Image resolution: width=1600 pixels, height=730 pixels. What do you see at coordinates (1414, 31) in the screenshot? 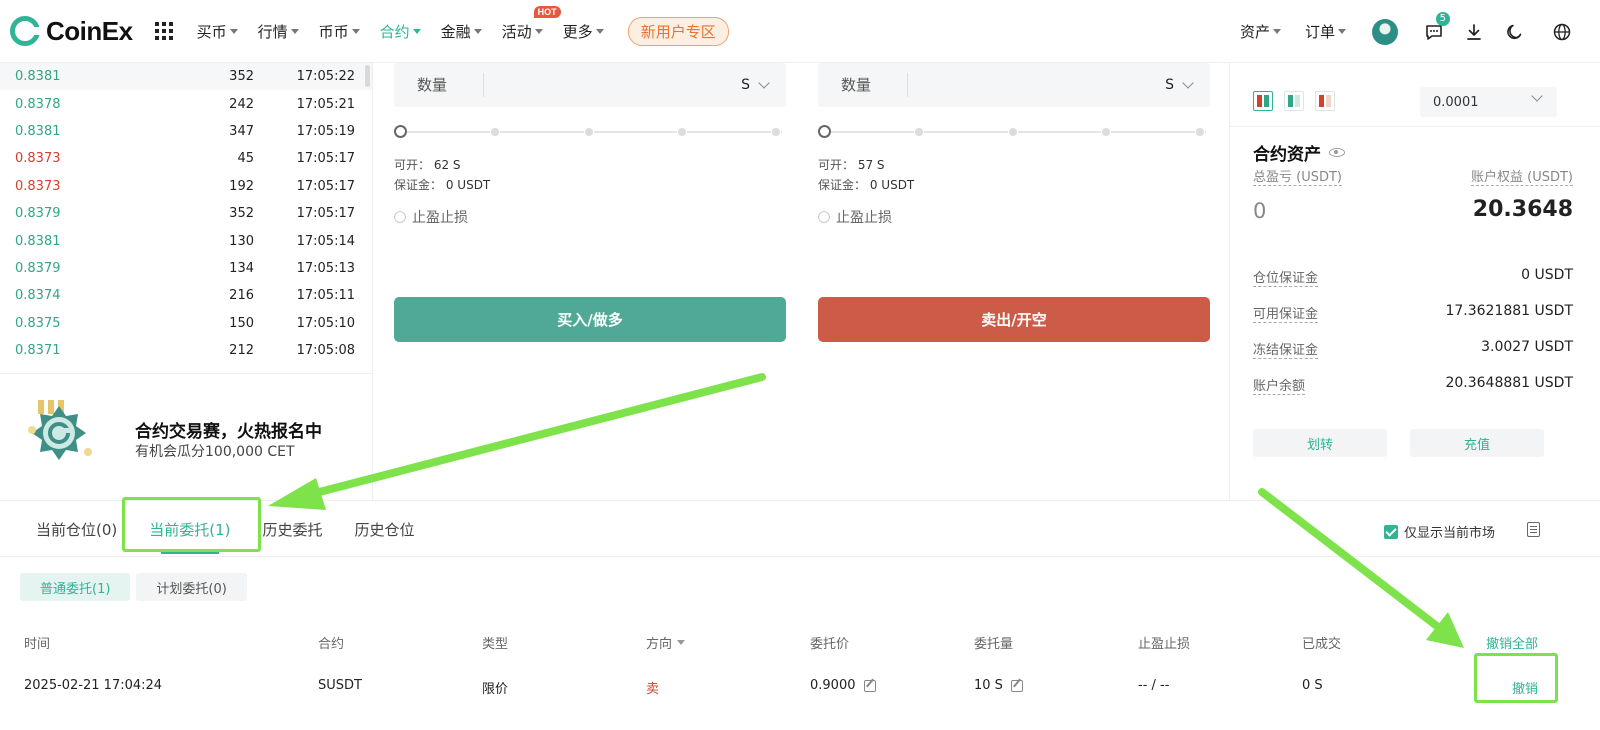
I see `nav-right: 资产 订单 5` at bounding box center [1414, 31].